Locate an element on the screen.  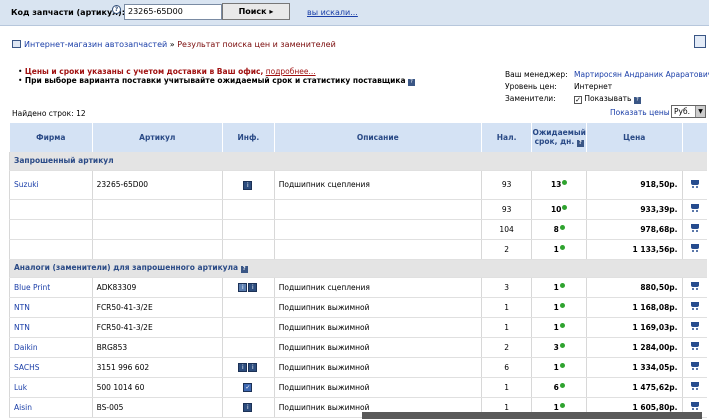
price-cell: 1 334,05р. is located at coordinates (634, 367).